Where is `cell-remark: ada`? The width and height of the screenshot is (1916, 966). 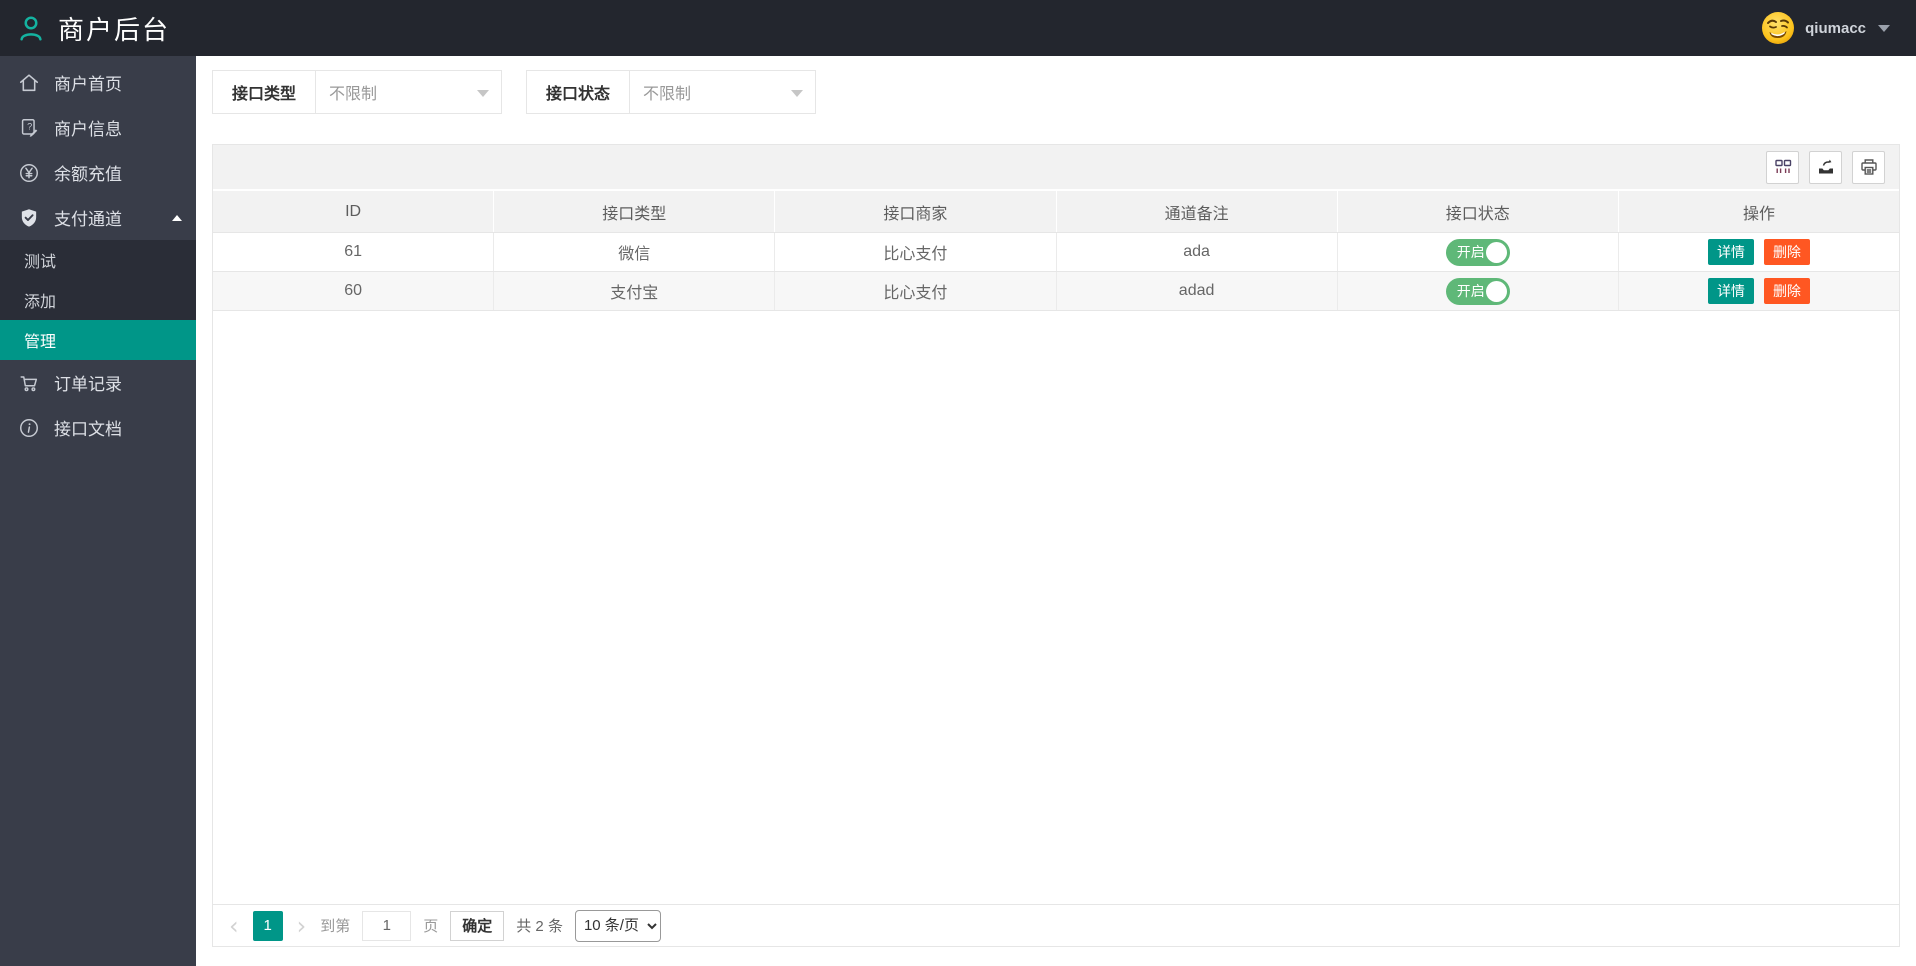 cell-remark: ada is located at coordinates (1197, 252).